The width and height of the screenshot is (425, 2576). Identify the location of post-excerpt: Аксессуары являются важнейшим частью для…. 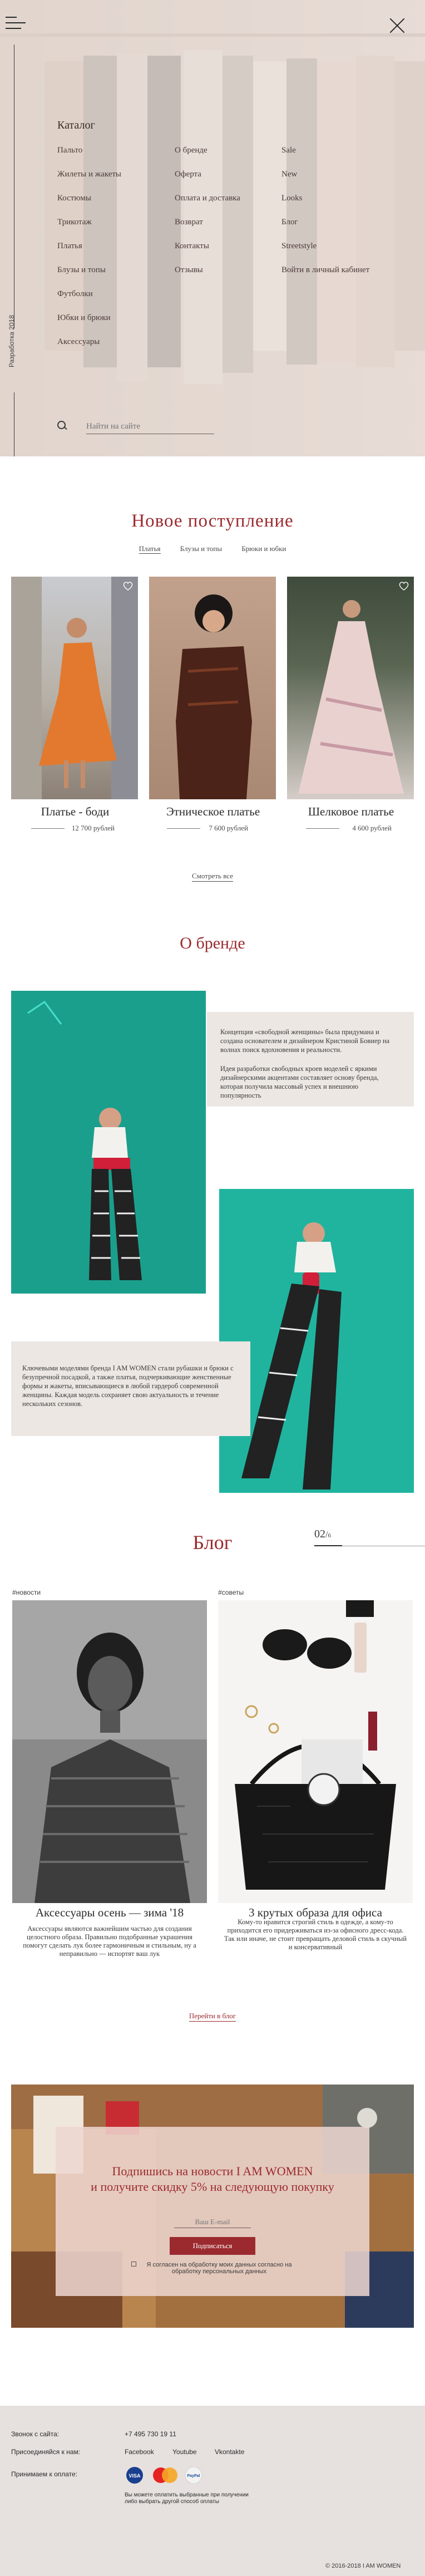
(109, 1941).